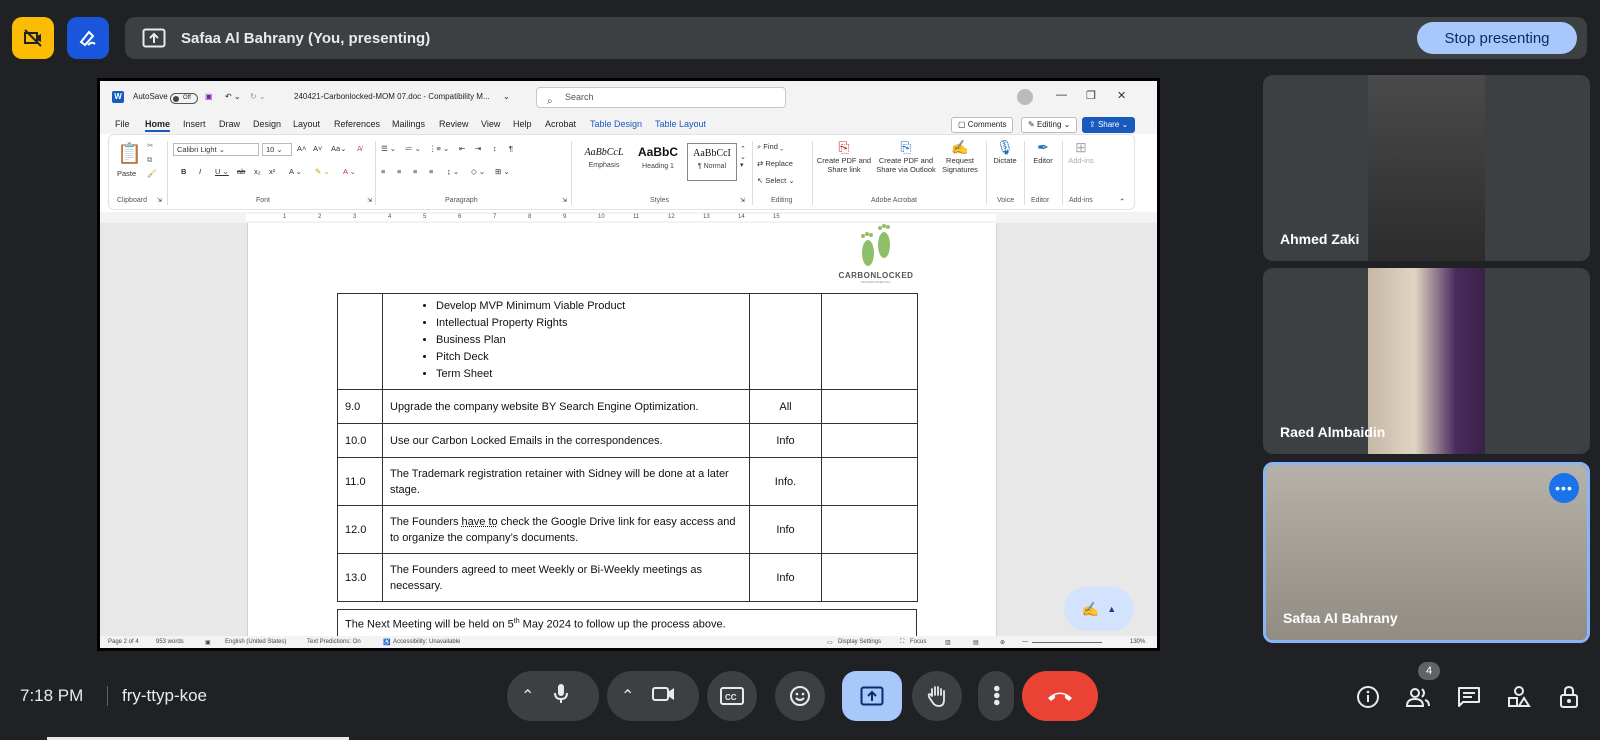 The height and width of the screenshot is (740, 1600). I want to click on annotation-tools-button: ✍ ▲, so click(1099, 609).